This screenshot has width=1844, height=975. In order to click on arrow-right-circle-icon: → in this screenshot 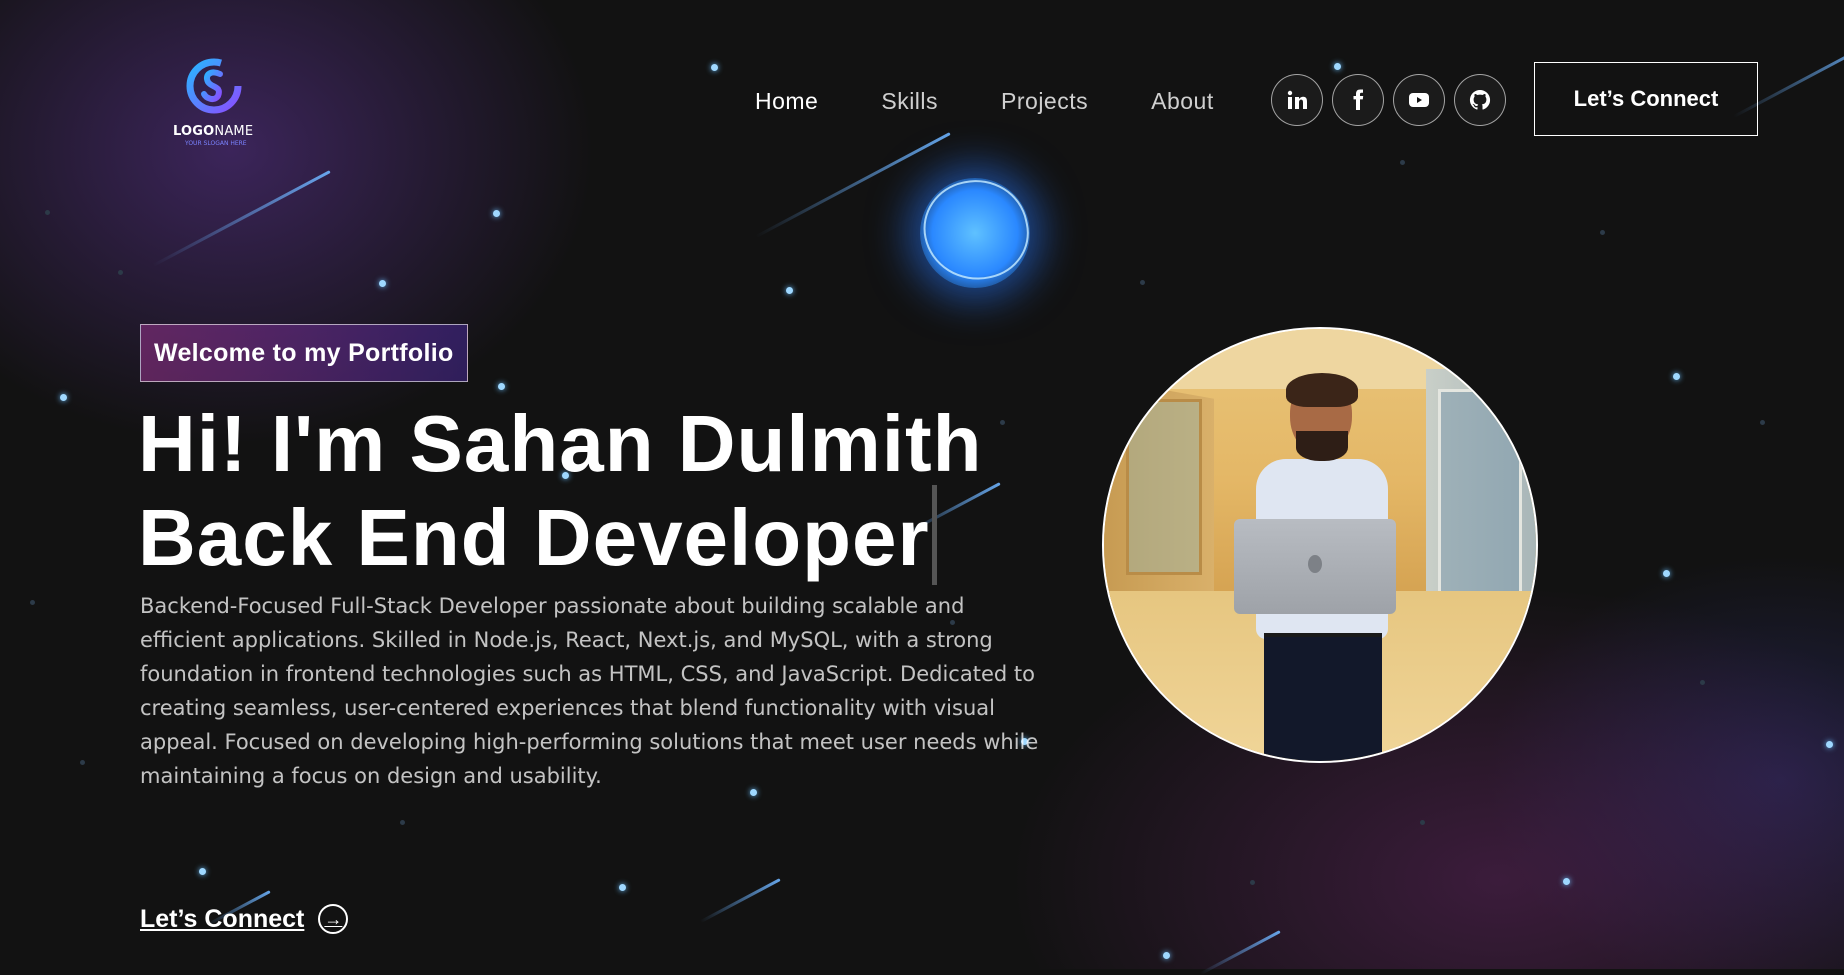, I will do `click(333, 919)`.